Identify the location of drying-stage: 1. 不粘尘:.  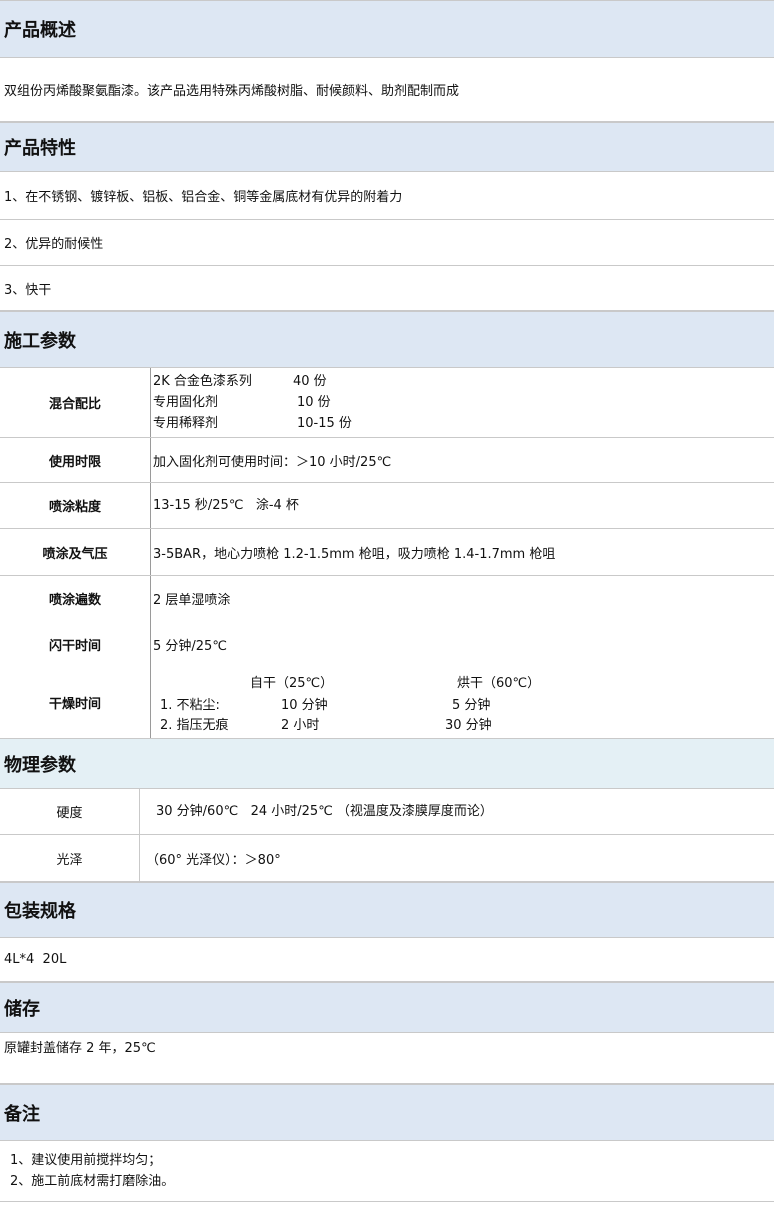
(190, 705).